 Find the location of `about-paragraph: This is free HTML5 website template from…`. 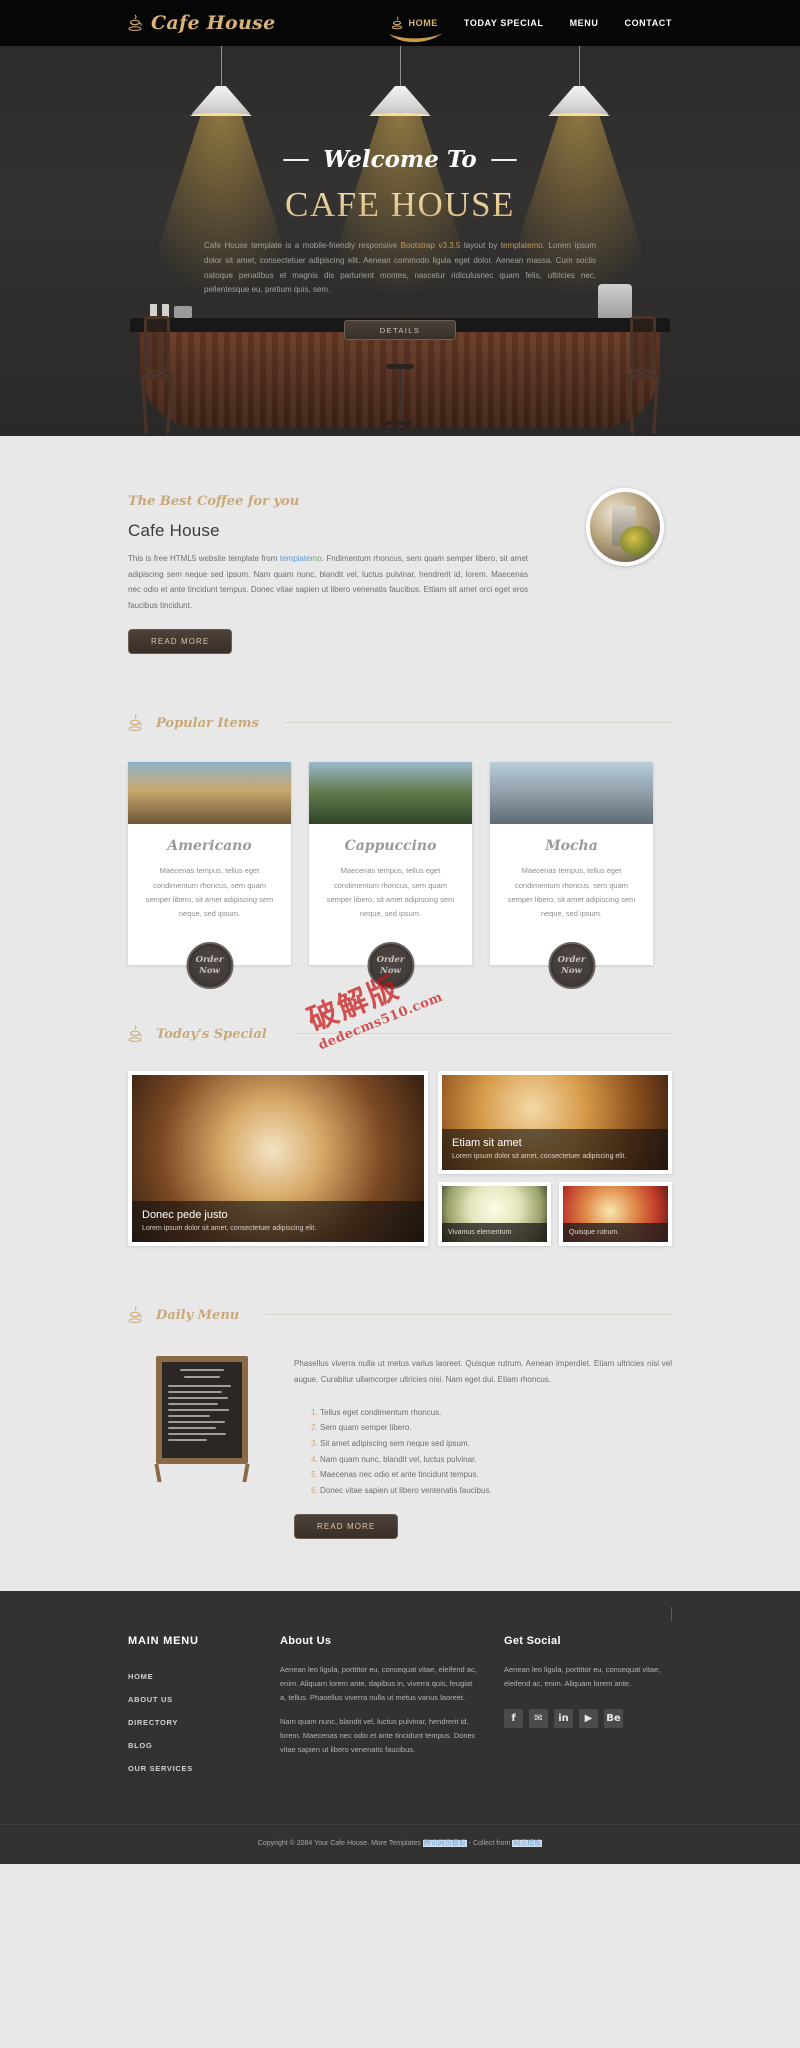

about-paragraph: This is free HTML5 website template from… is located at coordinates (328, 582).